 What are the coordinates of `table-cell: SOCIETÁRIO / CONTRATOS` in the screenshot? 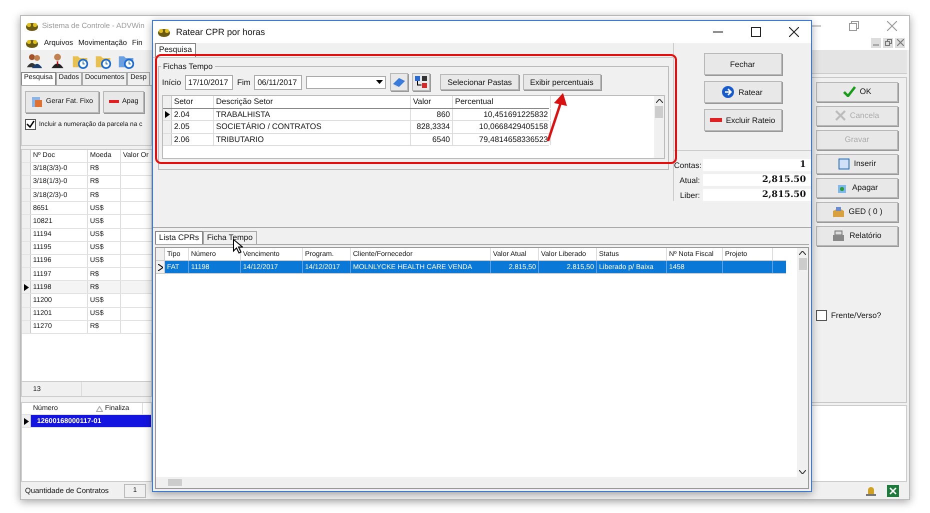 It's located at (312, 126).